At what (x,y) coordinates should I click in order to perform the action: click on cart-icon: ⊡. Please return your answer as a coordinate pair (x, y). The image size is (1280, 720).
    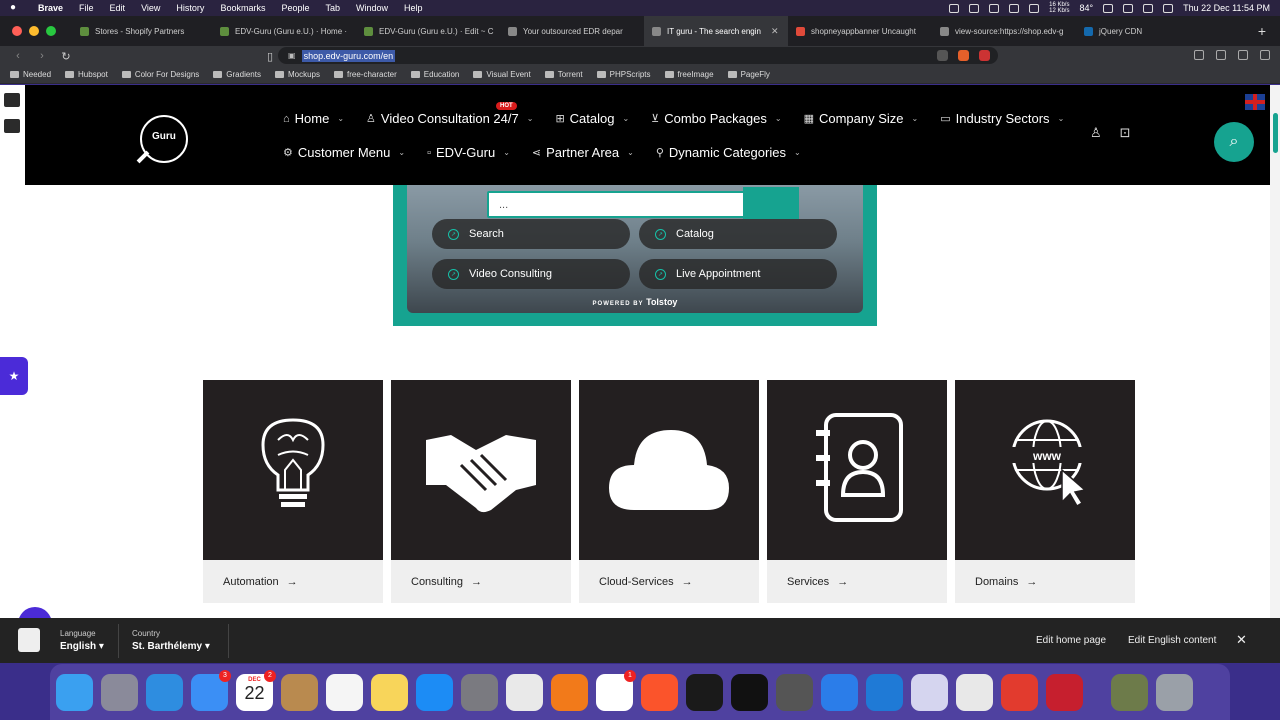
    Looking at the image, I should click on (1125, 133).